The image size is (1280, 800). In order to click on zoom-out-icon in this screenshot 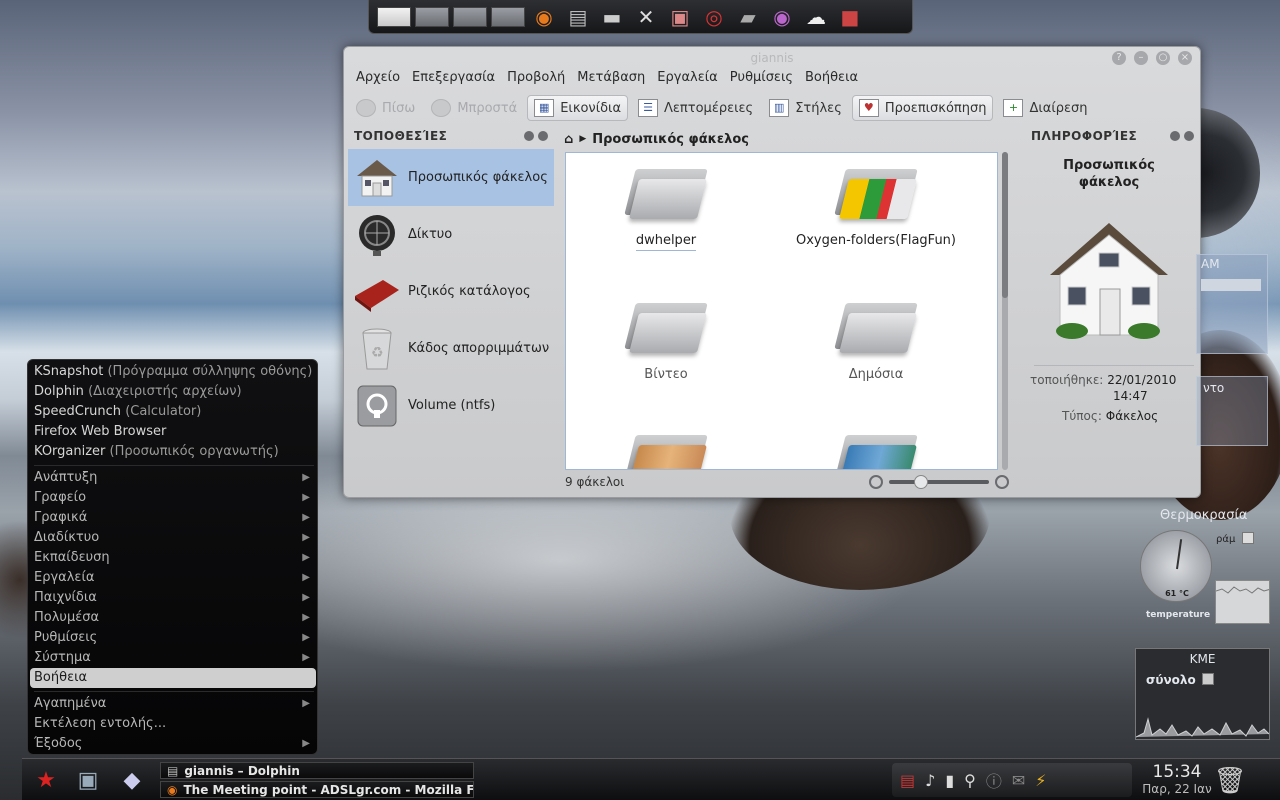, I will do `click(876, 482)`.